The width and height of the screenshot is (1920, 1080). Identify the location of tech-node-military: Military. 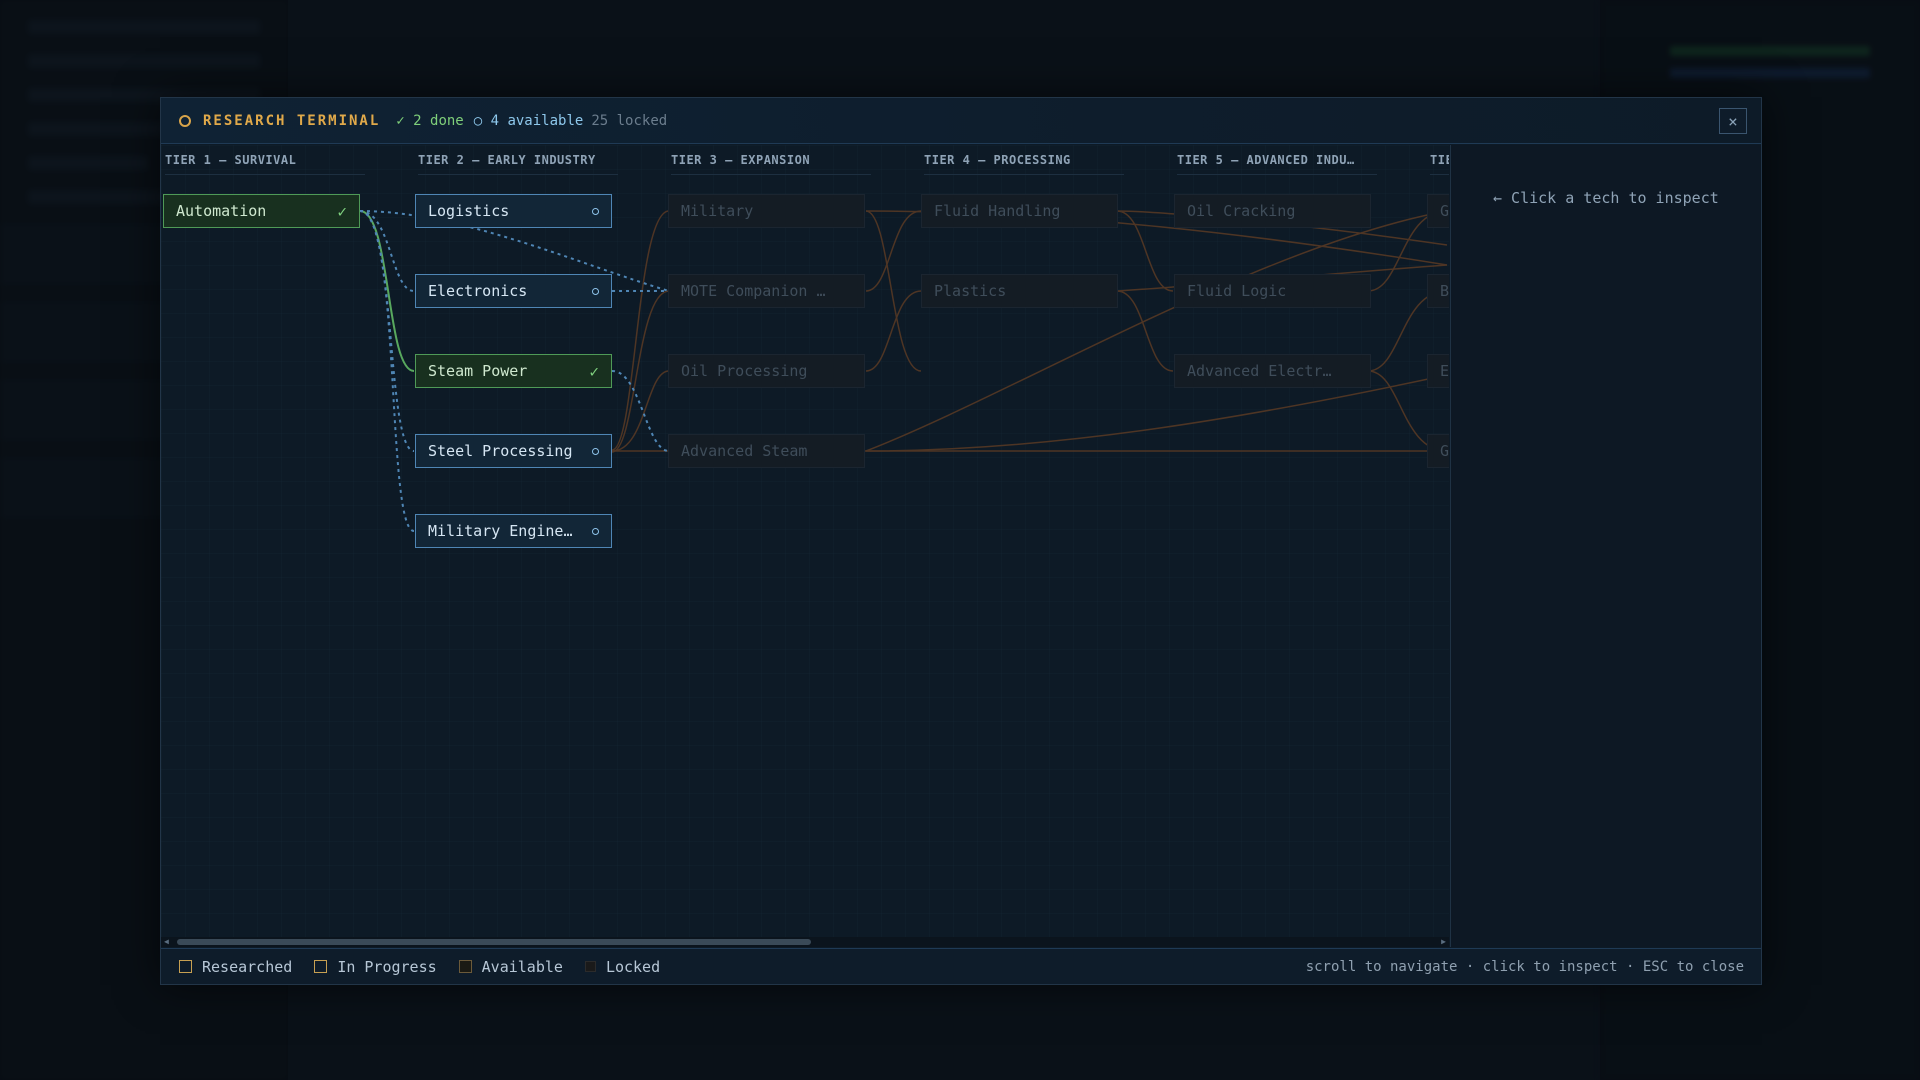
(766, 211).